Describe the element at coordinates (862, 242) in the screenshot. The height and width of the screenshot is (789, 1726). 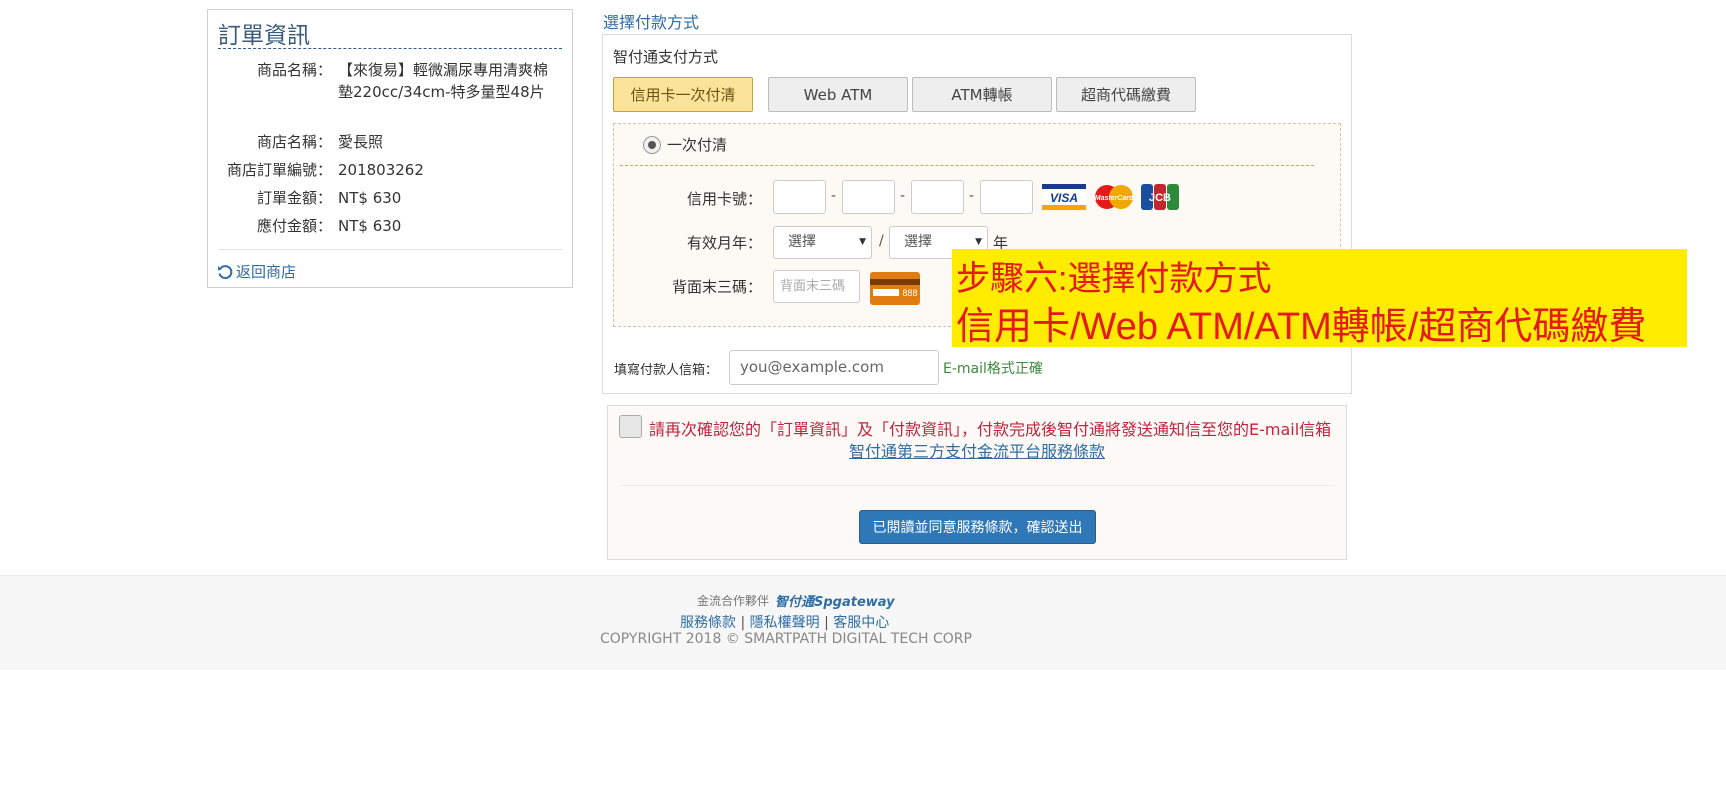
I see `chevron-down-icon: ▼` at that location.